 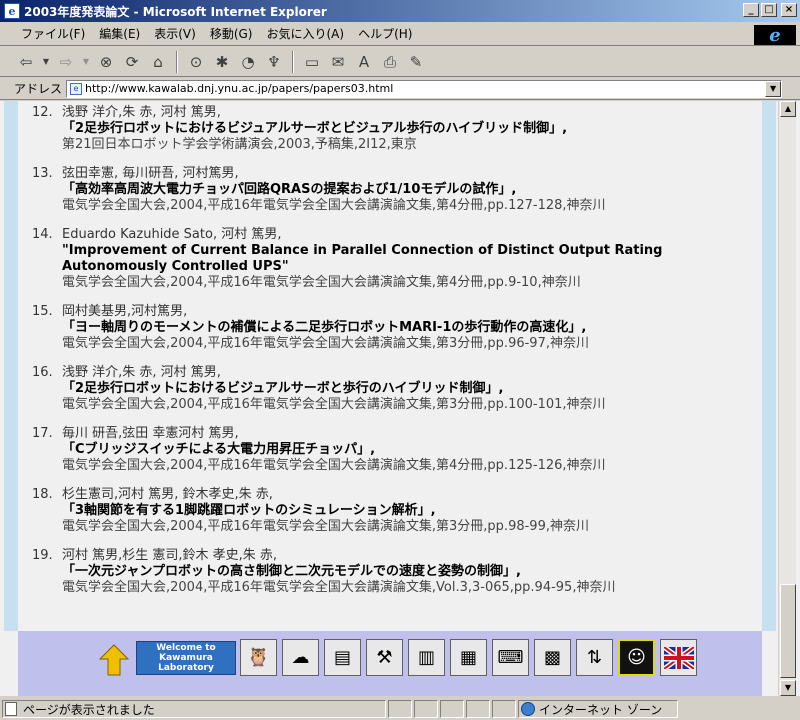 I want to click on owl-icon: 🦉, so click(x=258, y=657).